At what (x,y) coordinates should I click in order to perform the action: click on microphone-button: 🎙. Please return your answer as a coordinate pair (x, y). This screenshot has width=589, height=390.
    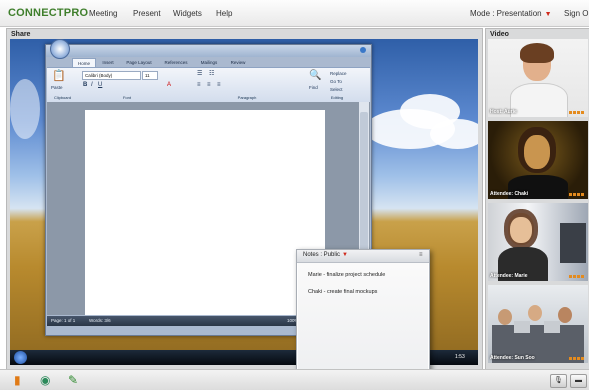
    Looking at the image, I should click on (558, 381).